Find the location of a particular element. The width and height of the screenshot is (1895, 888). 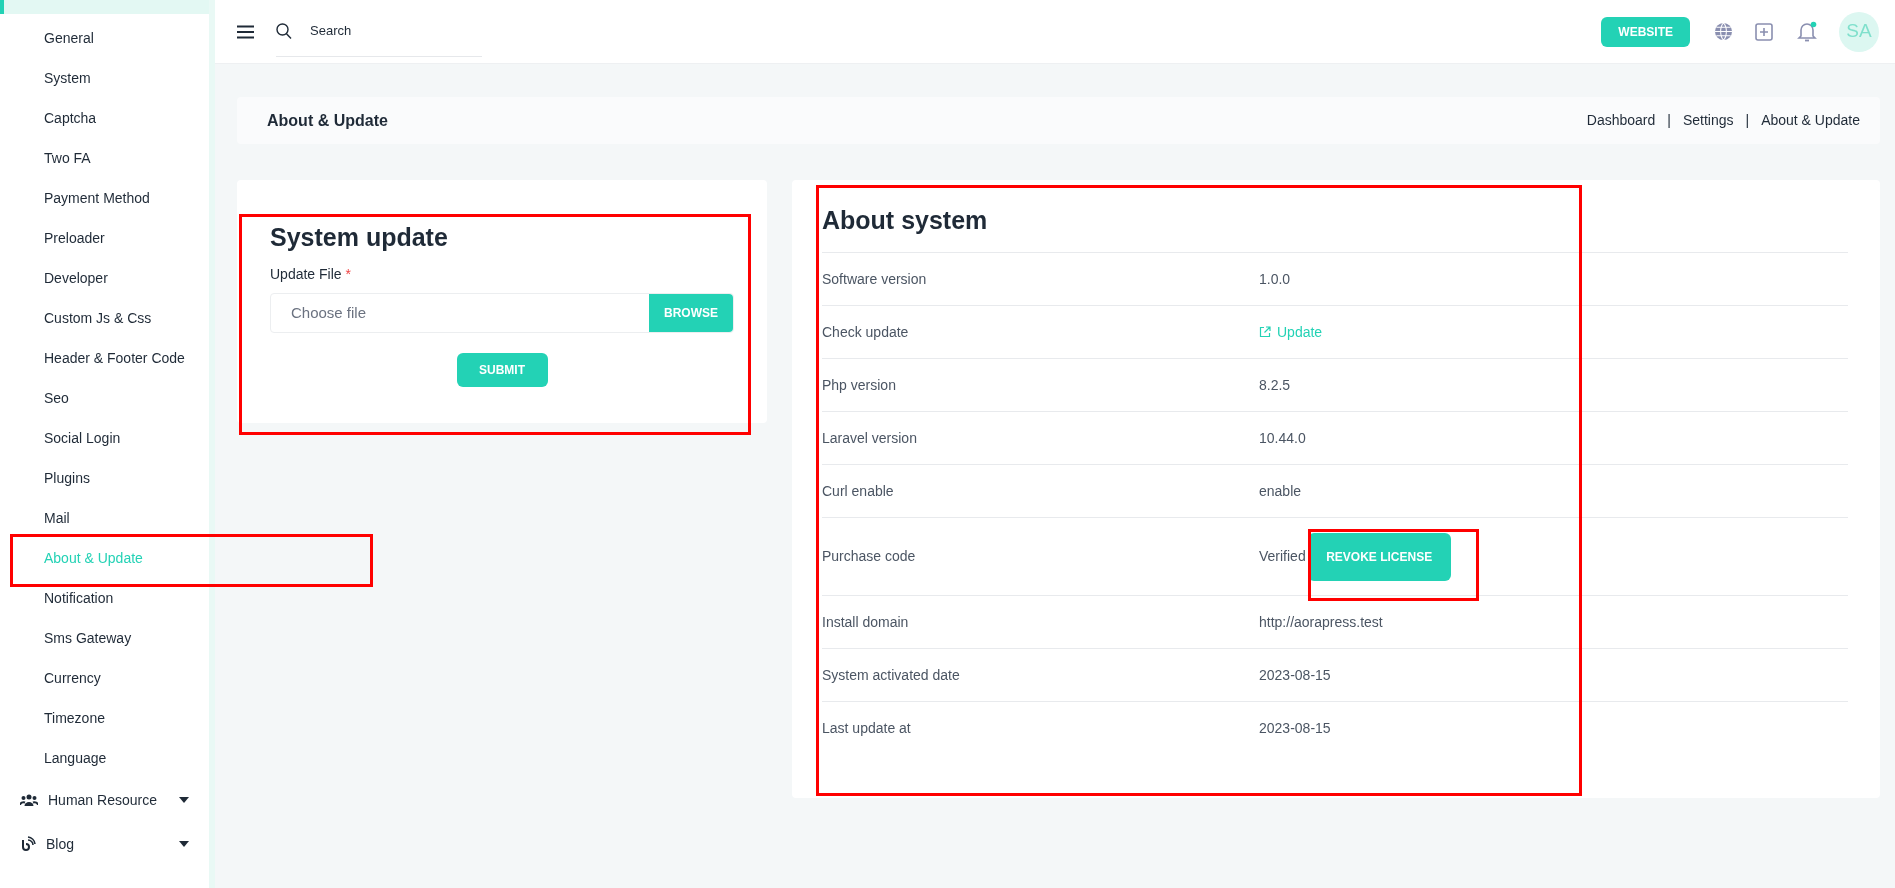

file-name-input: Choose file is located at coordinates (460, 313).